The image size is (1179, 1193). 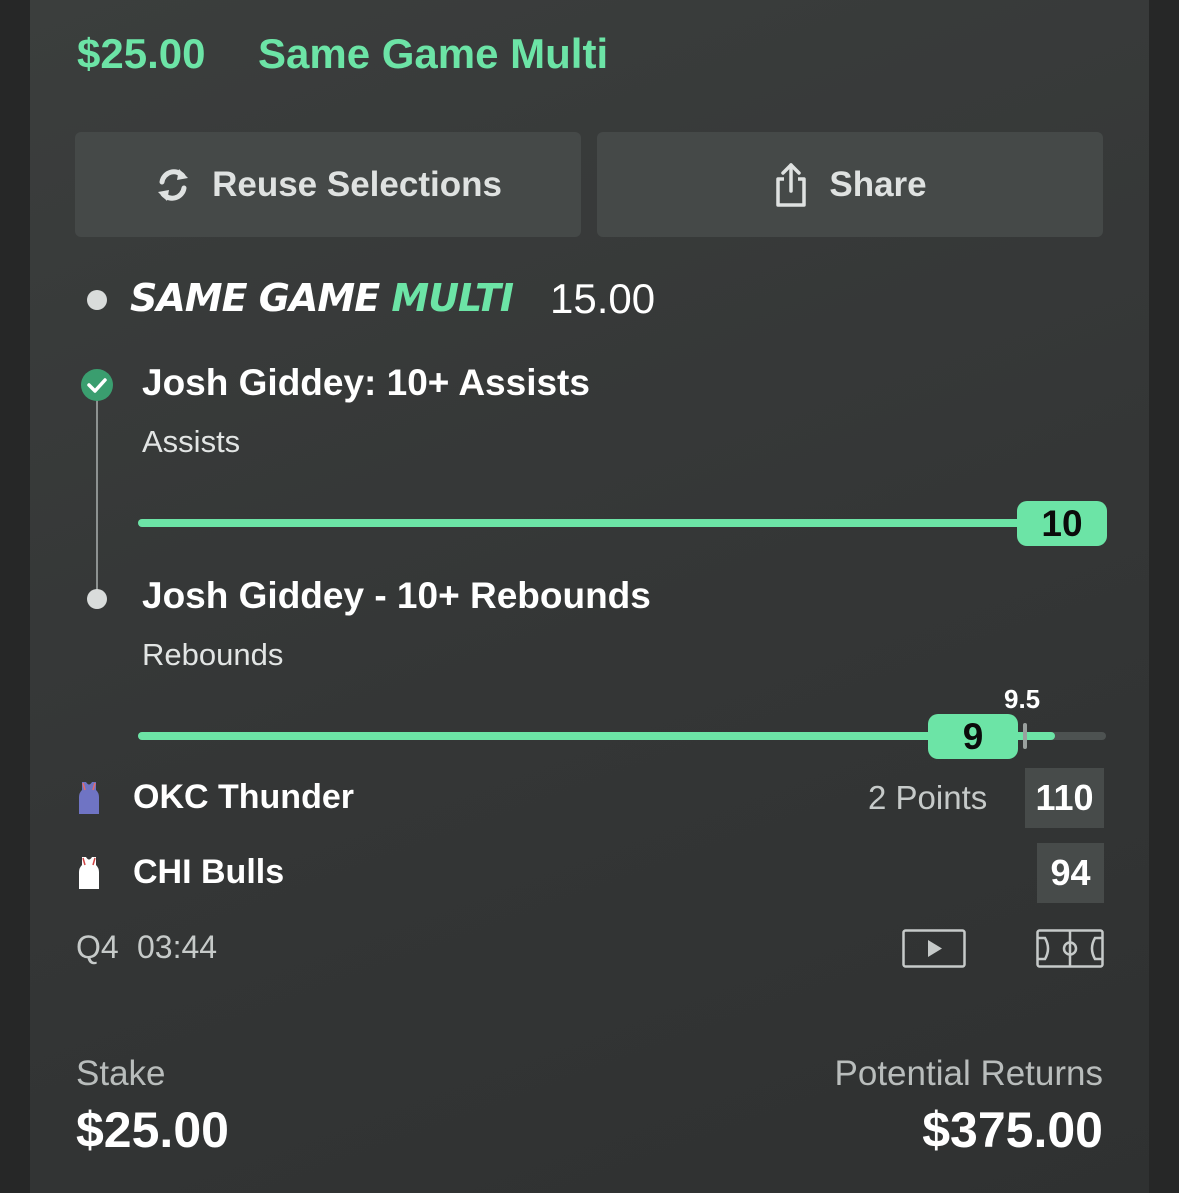 I want to click on header-amount: $25.00, so click(x=141, y=53).